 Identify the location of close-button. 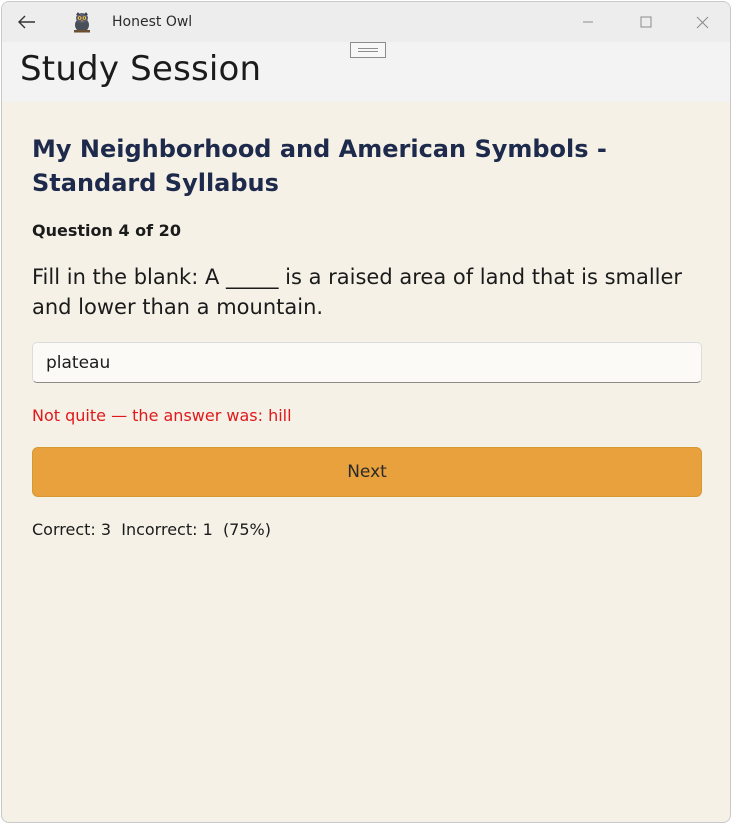
(702, 22).